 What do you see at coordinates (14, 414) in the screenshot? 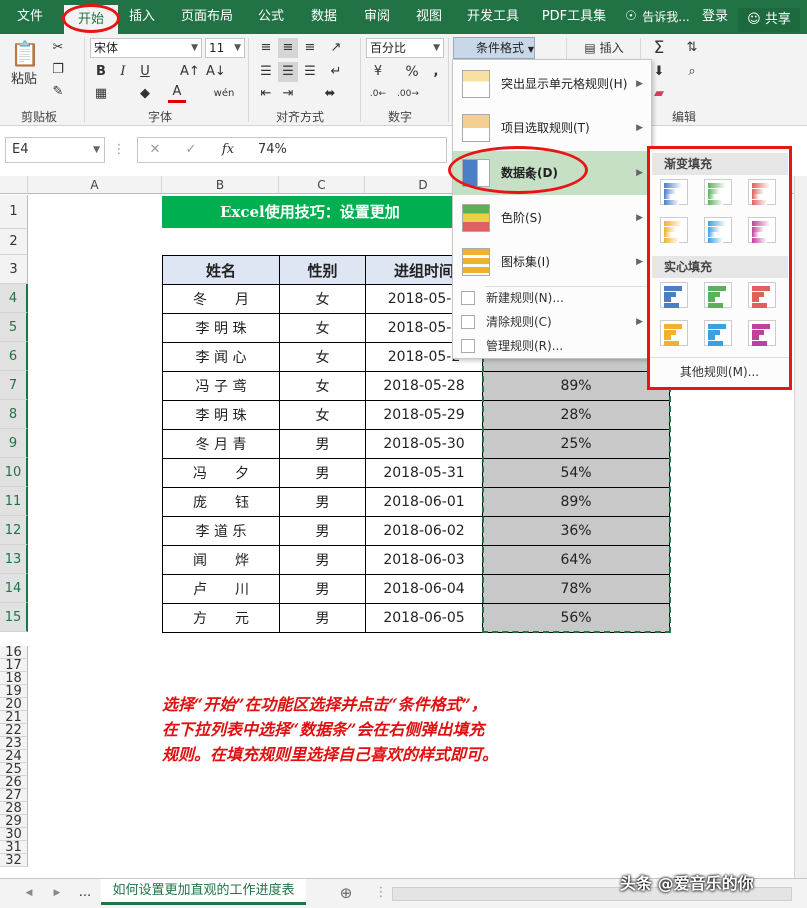
I see `row-header: 8` at bounding box center [14, 414].